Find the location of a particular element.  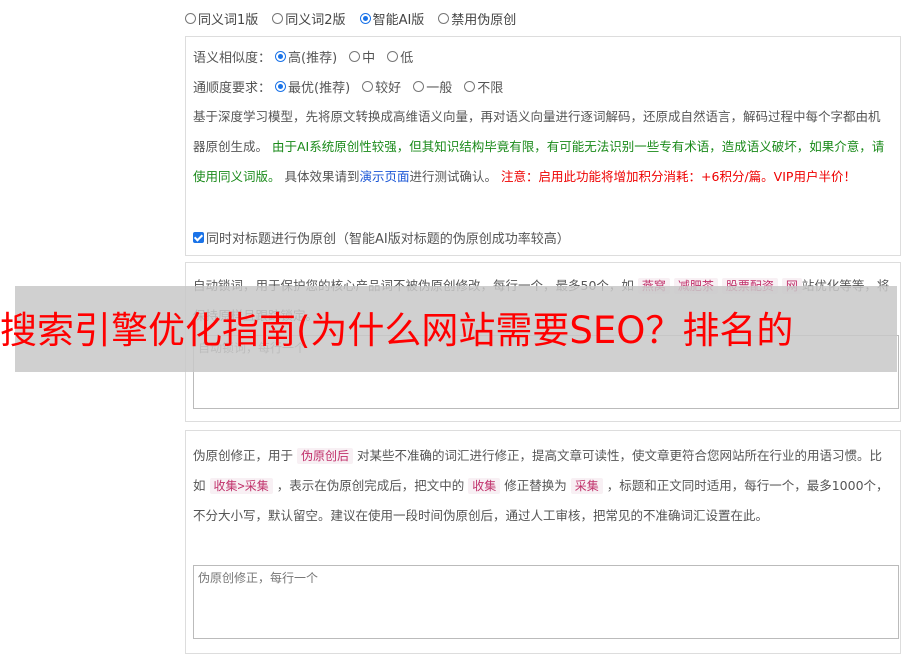

correction-text: 伪原创修正，用于 is located at coordinates (243, 455).